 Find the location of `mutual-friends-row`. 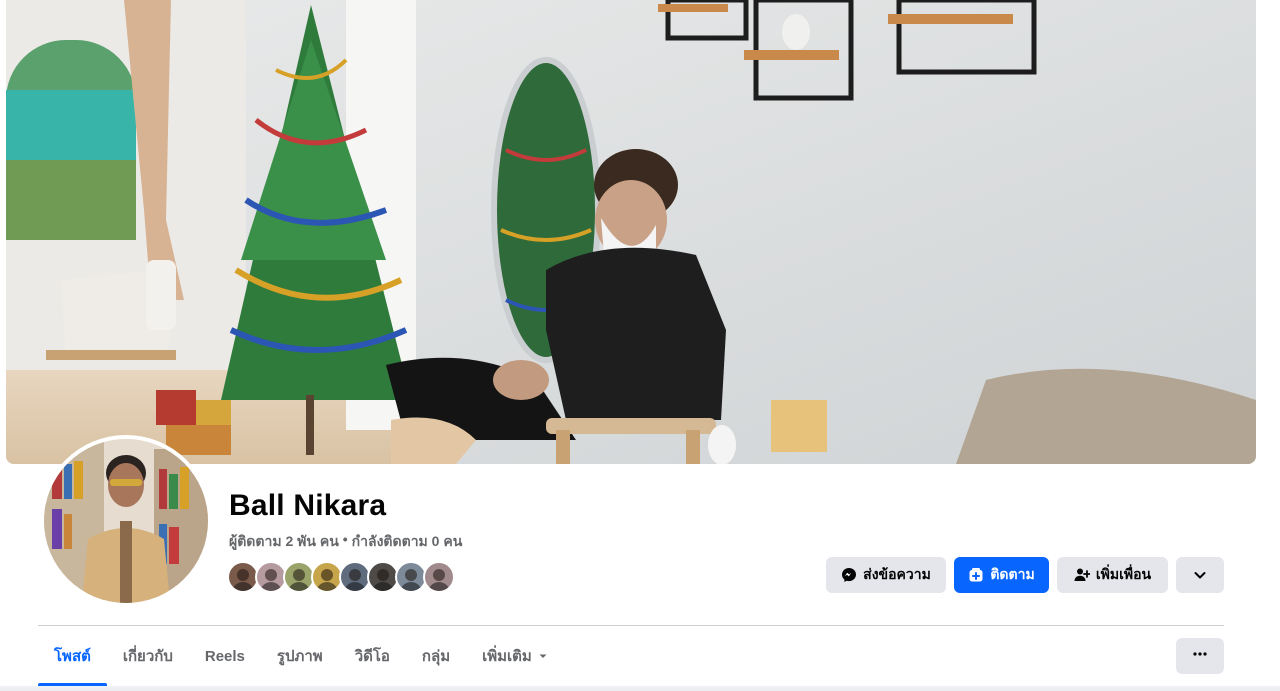

mutual-friends-row is located at coordinates (341, 577).